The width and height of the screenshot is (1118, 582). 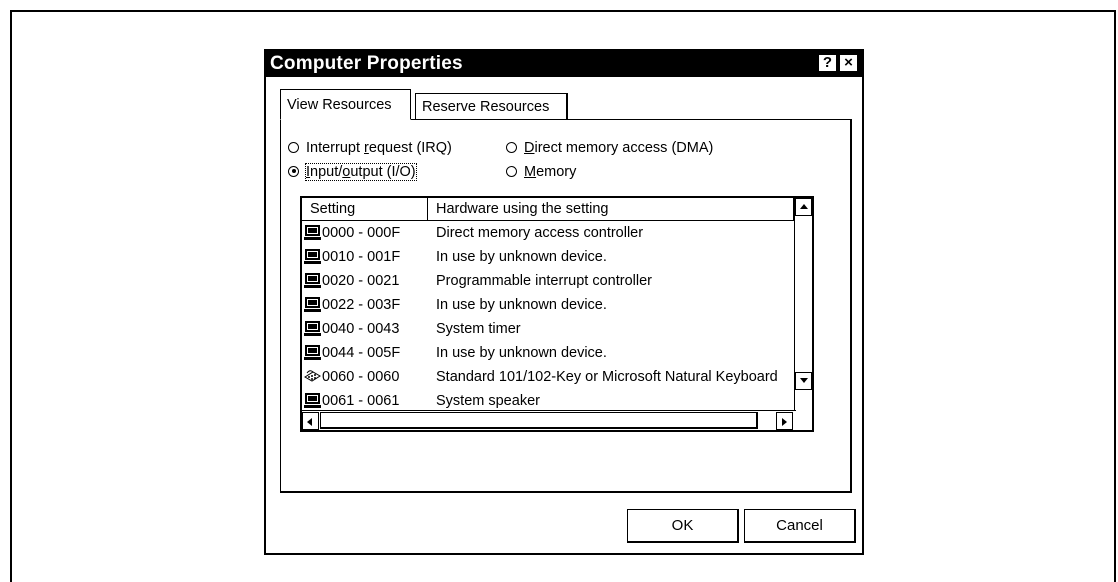 I want to click on vertical-scrollbar, so click(x=803, y=304).